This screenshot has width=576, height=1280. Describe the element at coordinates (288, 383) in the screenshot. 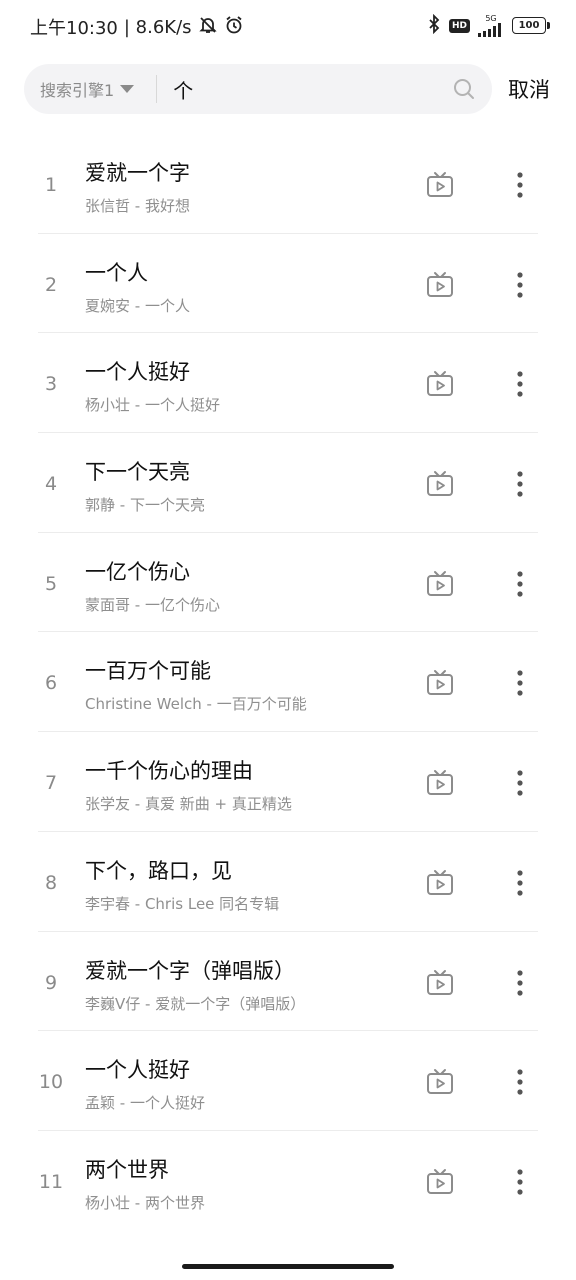

I see `song-row: 3 一个人挺好杨小壮 - 一个人挺好` at that location.